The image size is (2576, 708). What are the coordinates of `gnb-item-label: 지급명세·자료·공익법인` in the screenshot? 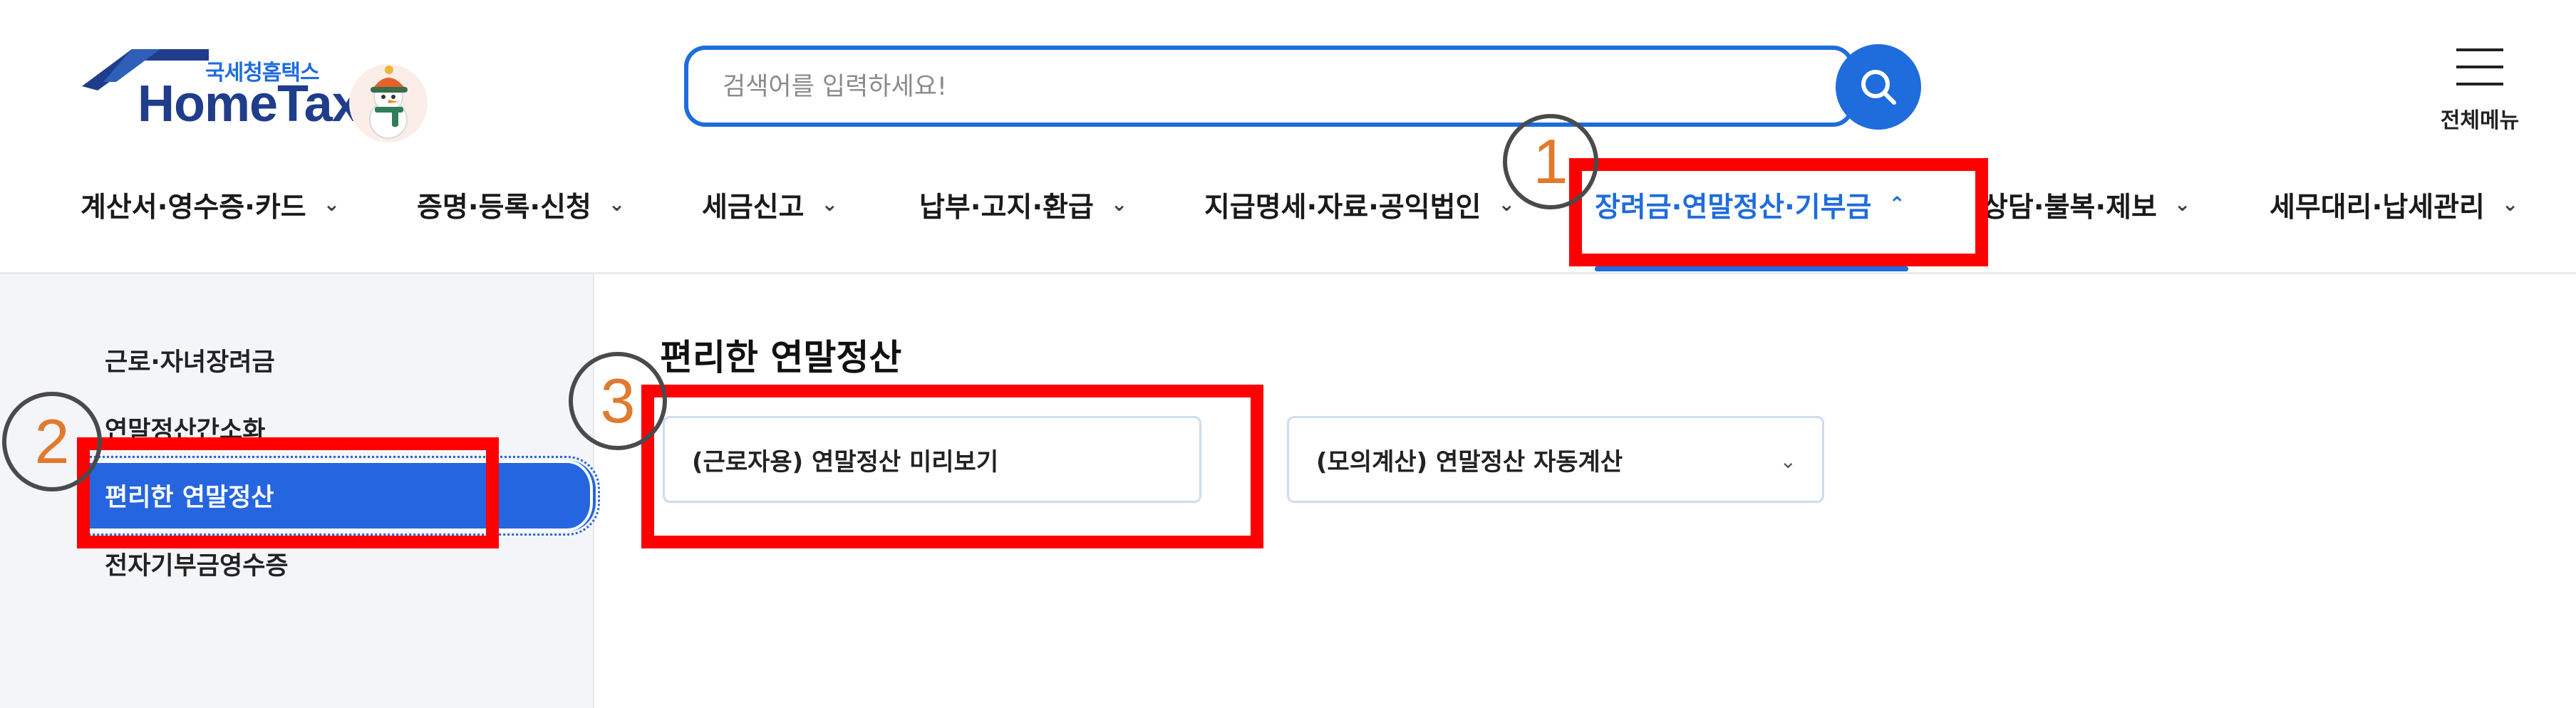 It's located at (1342, 208).